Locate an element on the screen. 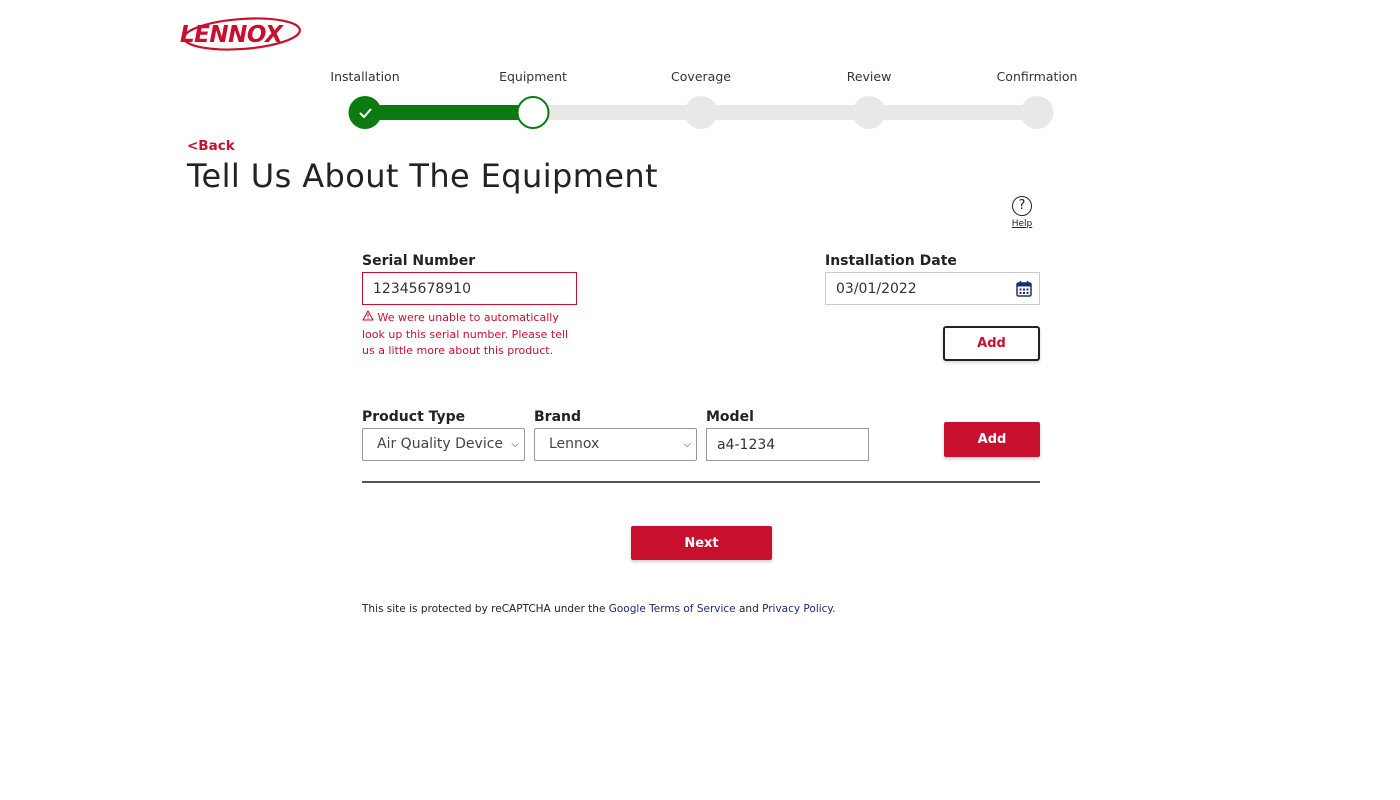 The height and width of the screenshot is (800, 1400). installation-date-label: Installation Date is located at coordinates (891, 261).